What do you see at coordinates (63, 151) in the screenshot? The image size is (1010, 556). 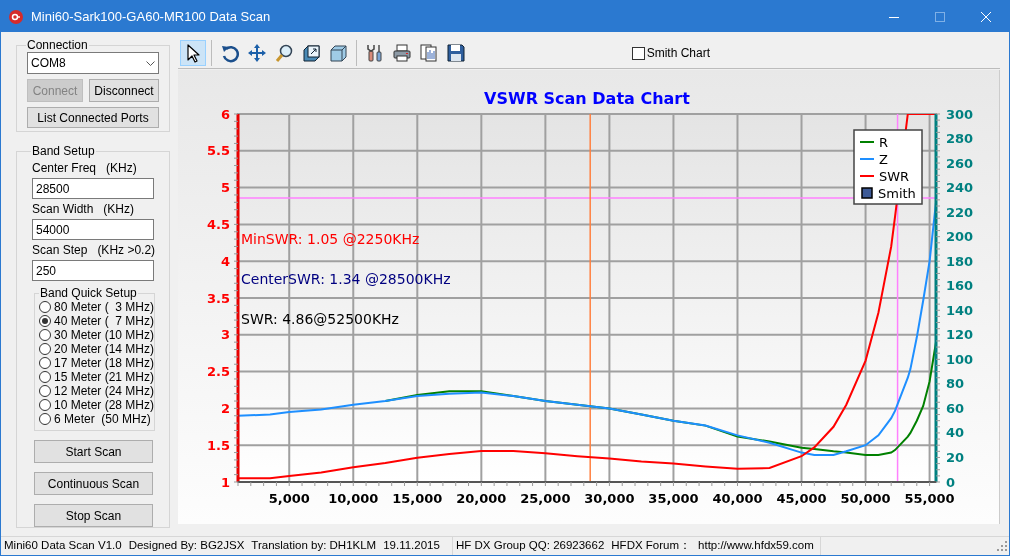 I see `group-title: Band Setup` at bounding box center [63, 151].